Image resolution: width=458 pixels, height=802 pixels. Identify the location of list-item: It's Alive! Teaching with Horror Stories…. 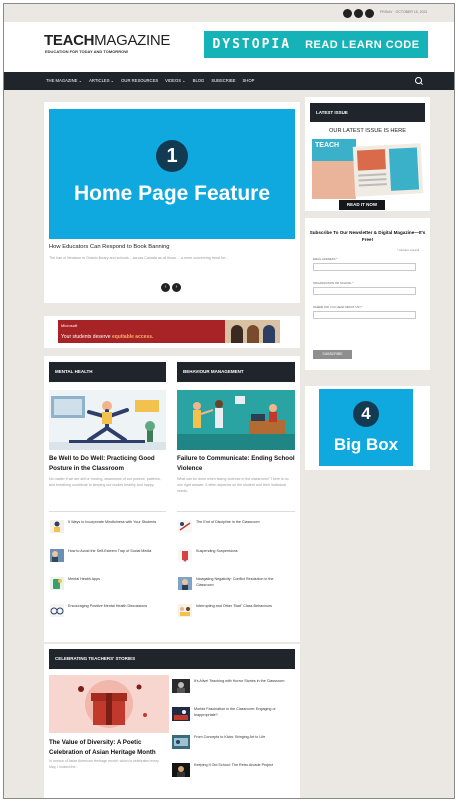
(240, 682).